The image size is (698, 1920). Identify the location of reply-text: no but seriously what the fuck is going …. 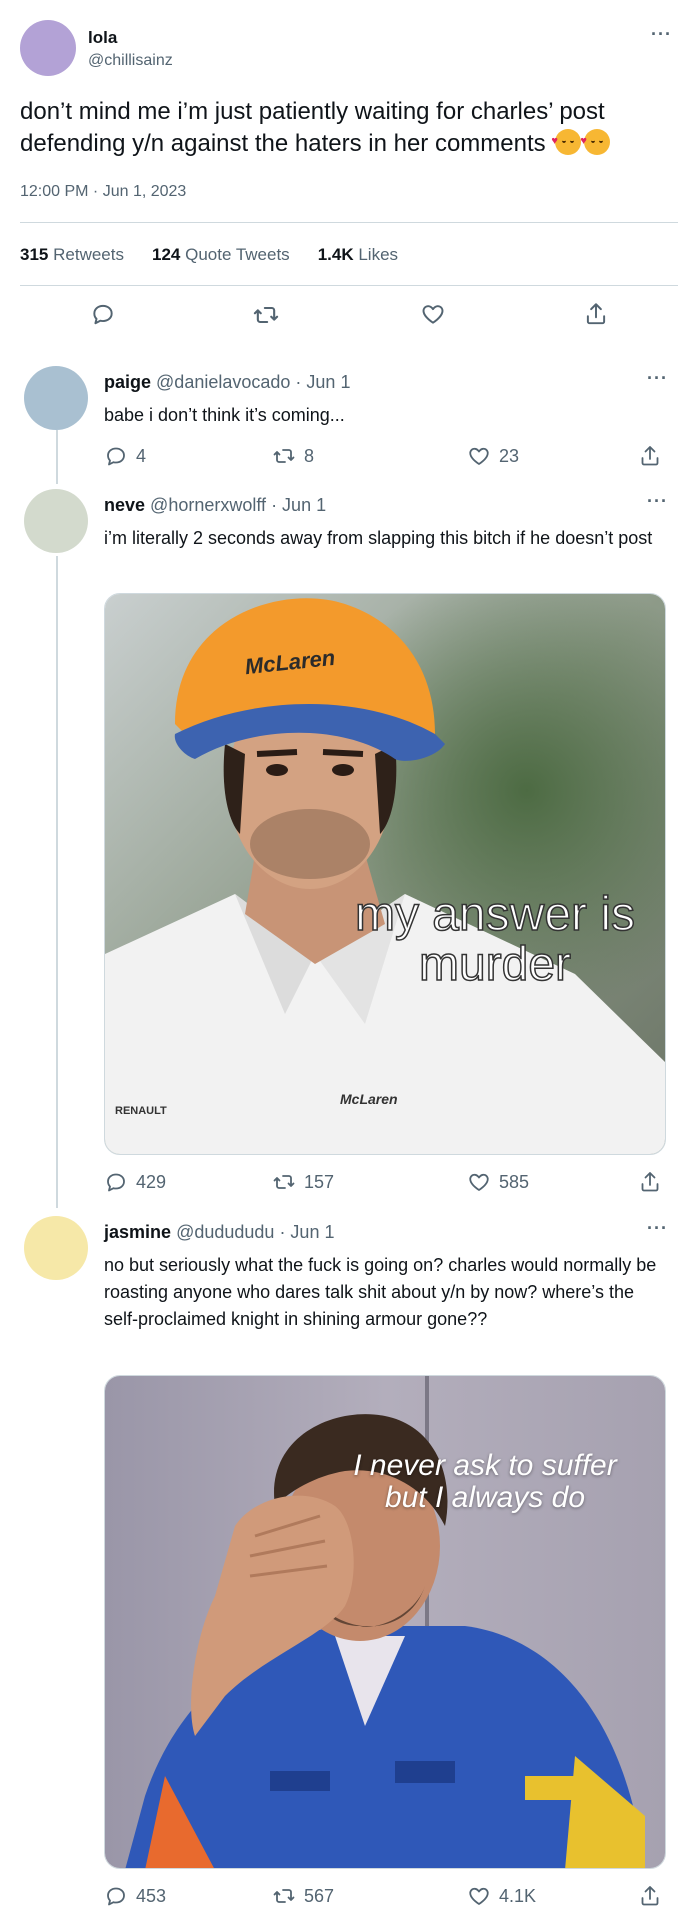
(380, 1292).